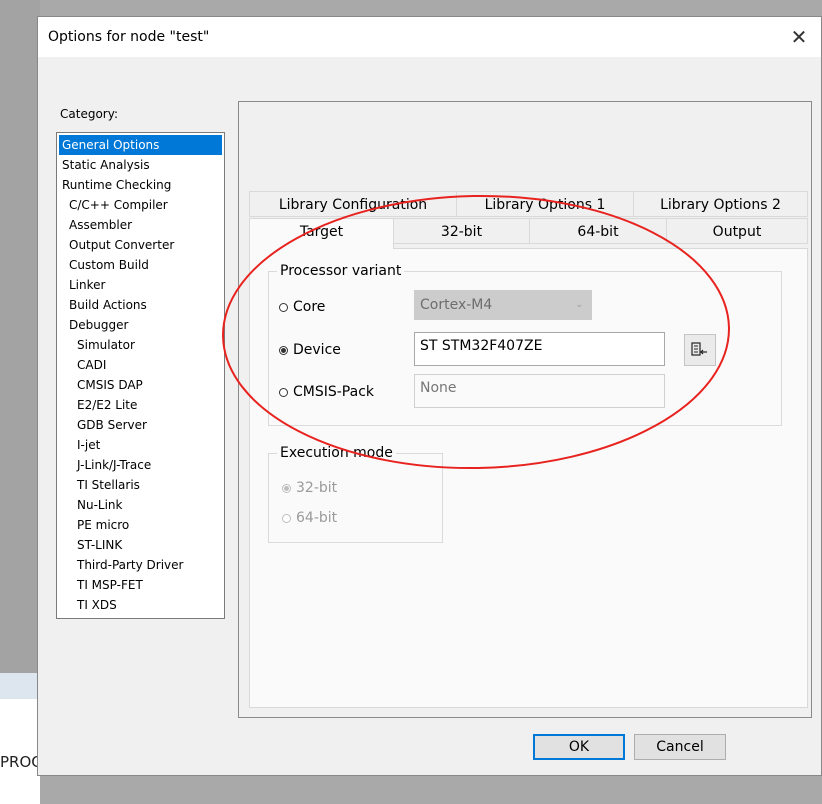 This screenshot has height=804, width=822. What do you see at coordinates (140, 225) in the screenshot?
I see `category-item-assembler: Assembler` at bounding box center [140, 225].